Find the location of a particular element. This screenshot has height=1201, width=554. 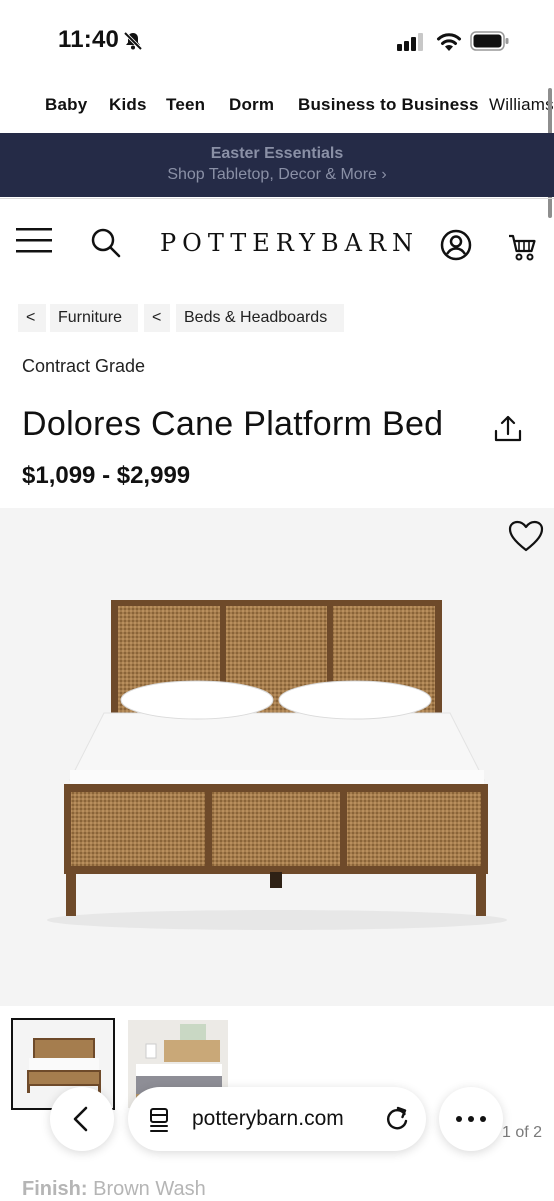

product-price: $1,099 - $2,999 is located at coordinates (106, 475).